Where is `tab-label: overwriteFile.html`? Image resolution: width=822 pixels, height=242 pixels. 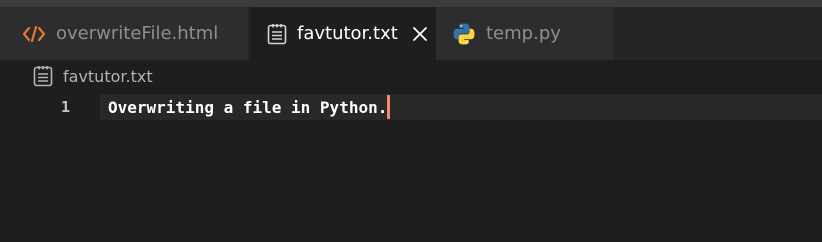 tab-label: overwriteFile.html is located at coordinates (137, 33).